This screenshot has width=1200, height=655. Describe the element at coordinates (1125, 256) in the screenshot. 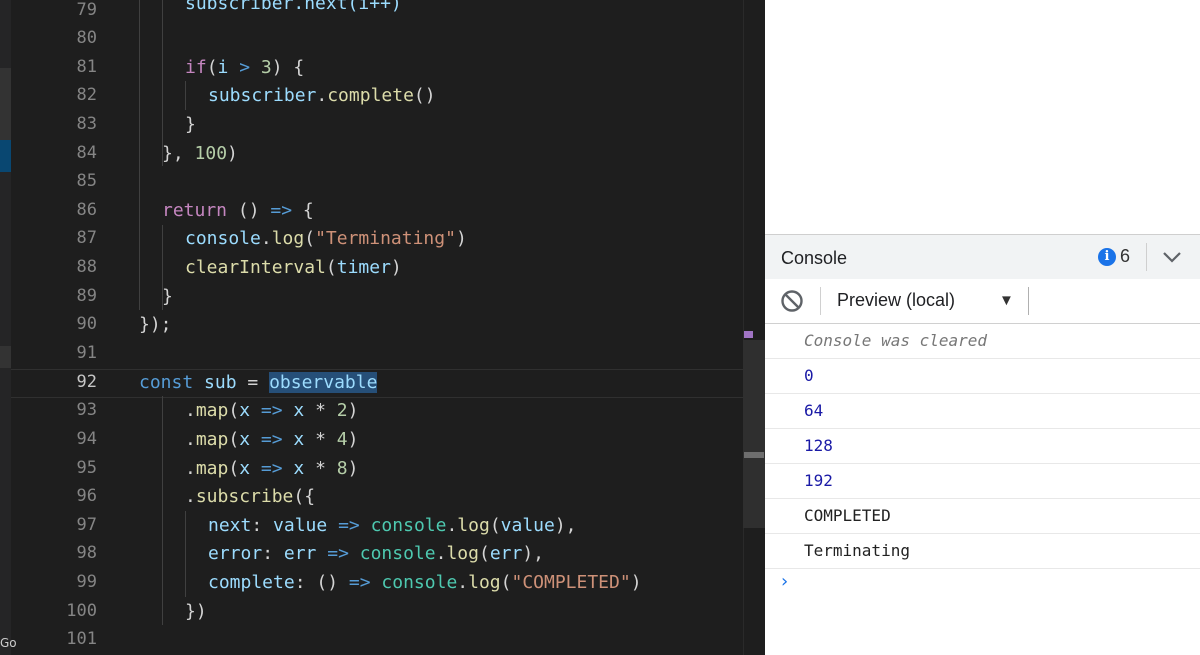

I see `issues-count: 6` at that location.